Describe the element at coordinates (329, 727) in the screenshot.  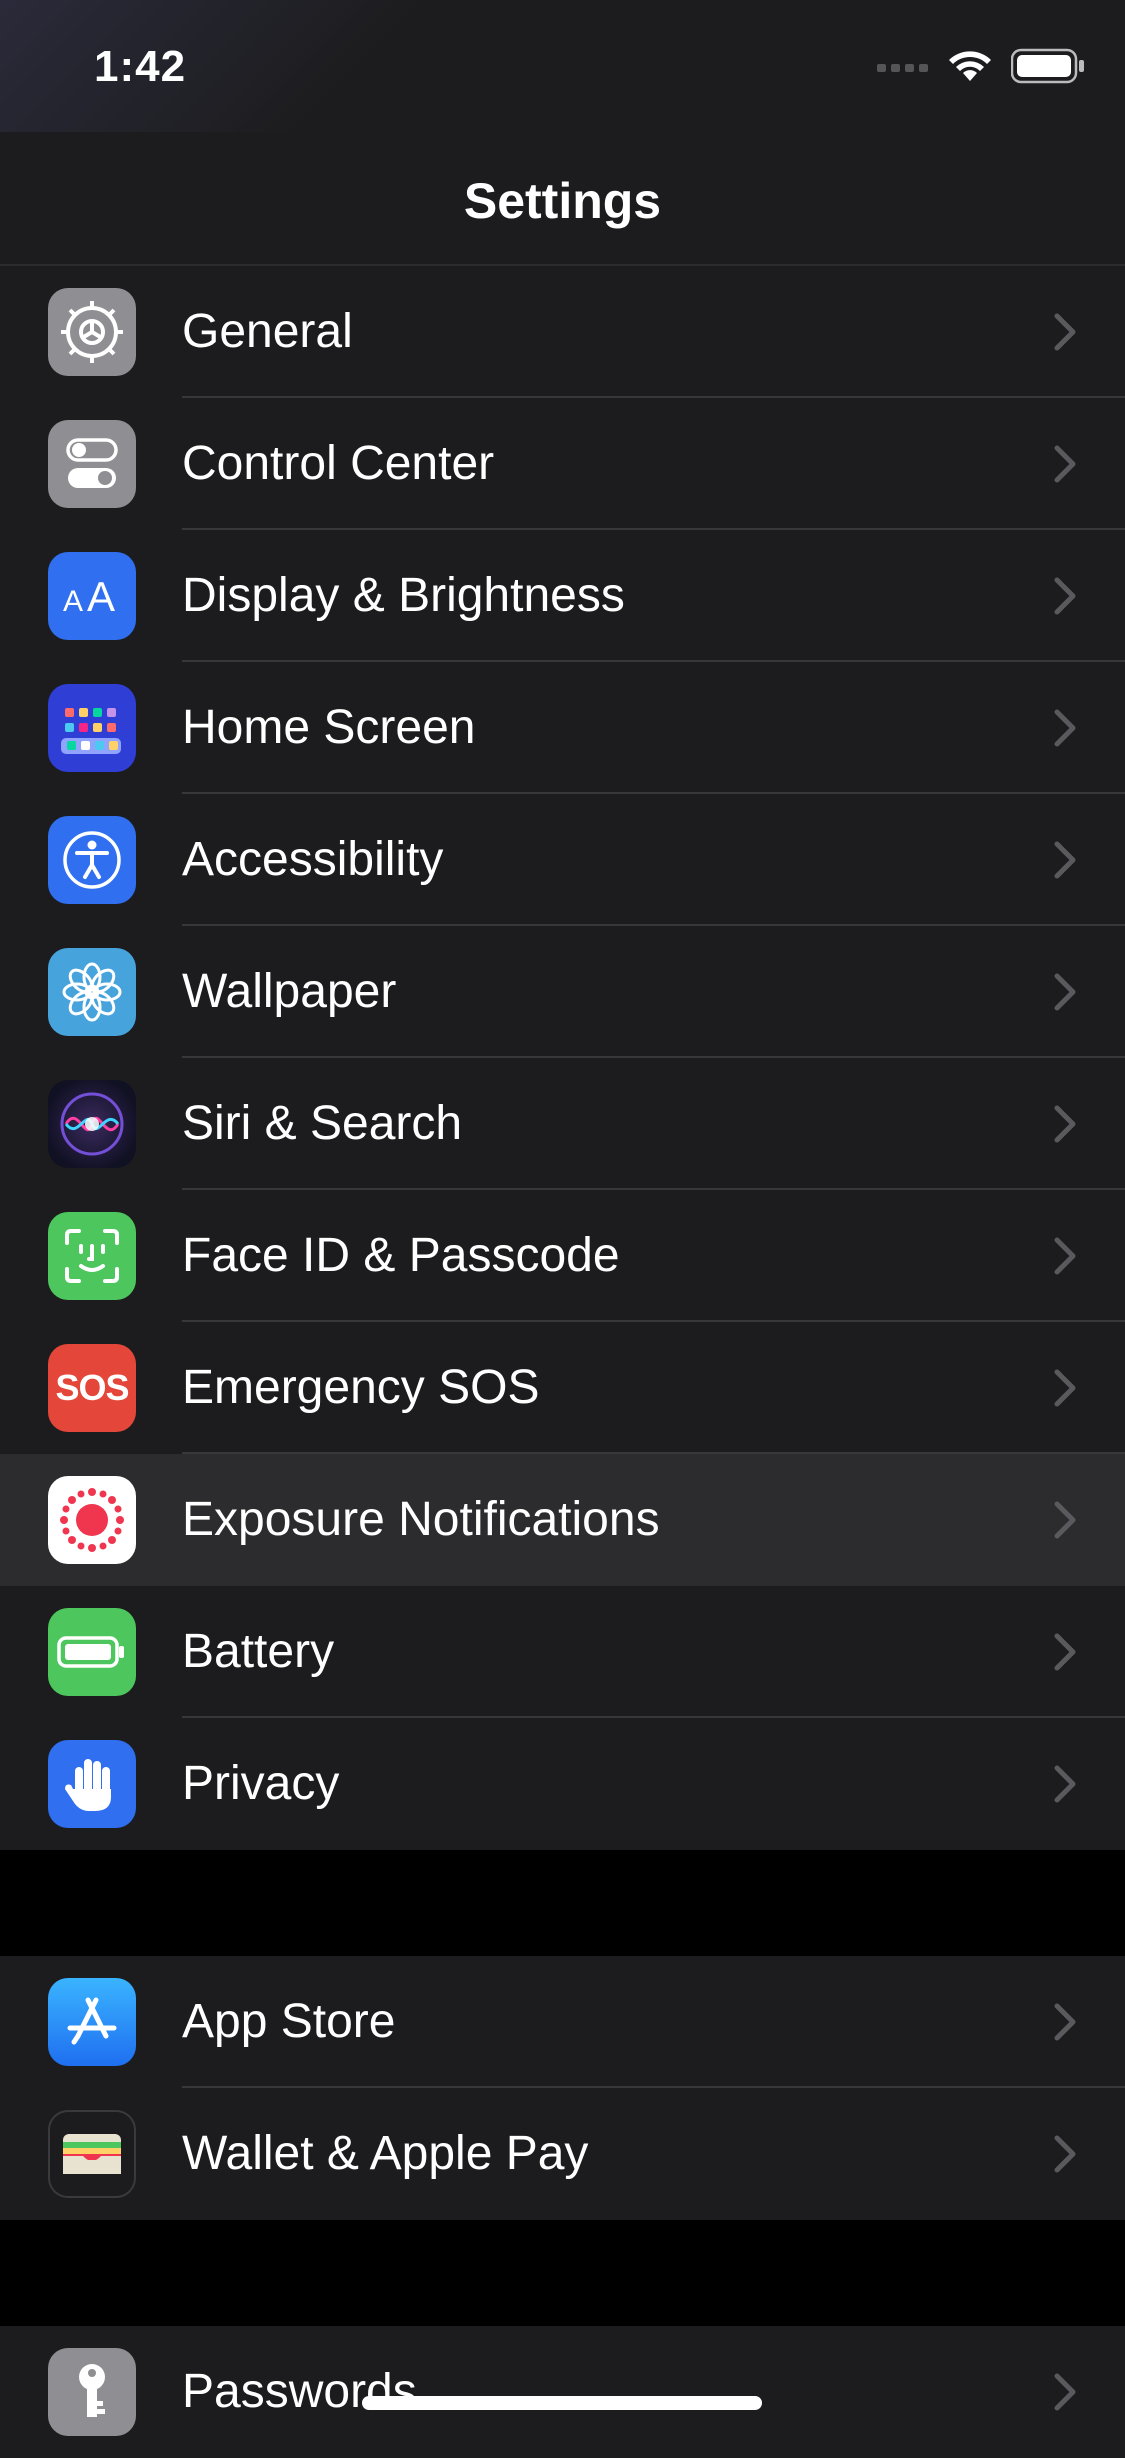
I see `settings-row-label: Home Screen` at that location.